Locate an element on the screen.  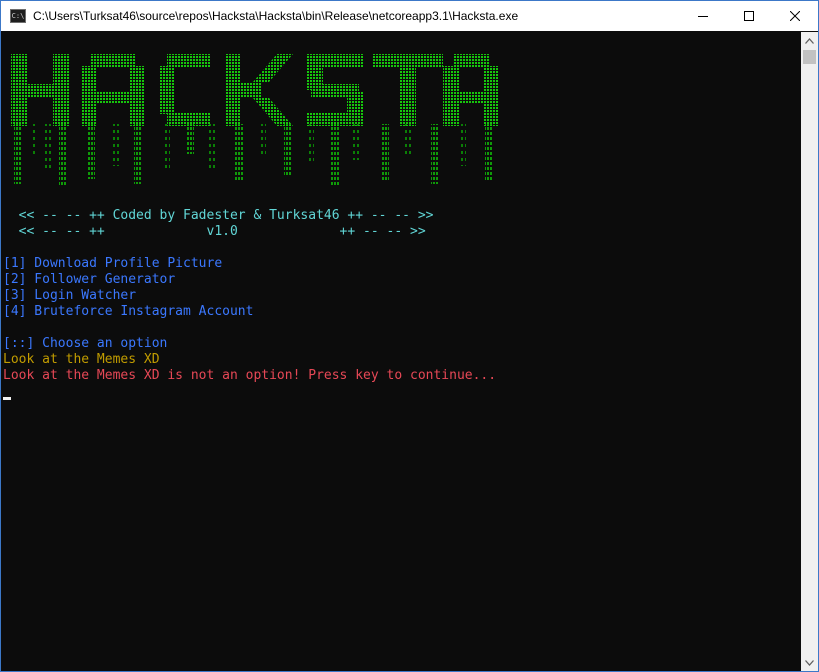
console-app-icon: C:\ is located at coordinates (18, 16).